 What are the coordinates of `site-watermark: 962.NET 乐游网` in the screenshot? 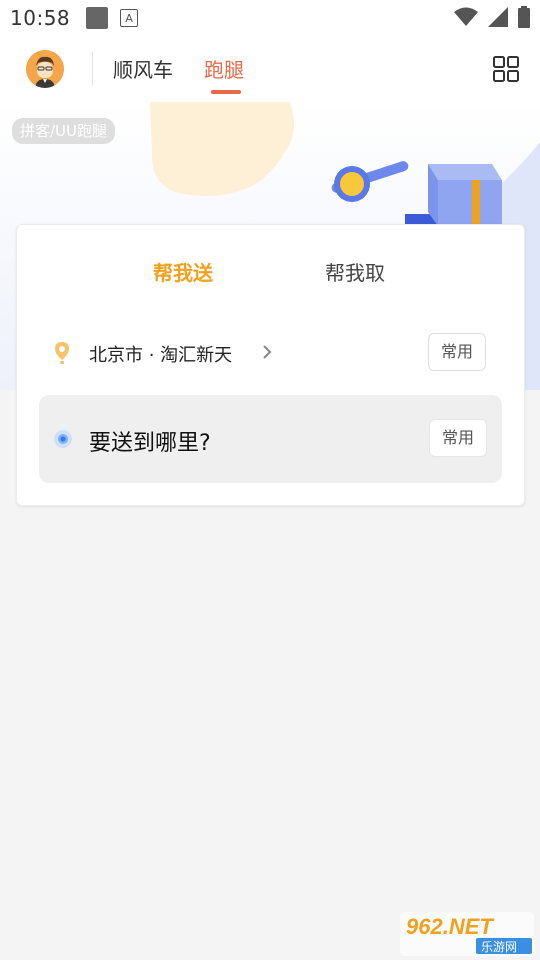 It's located at (467, 934).